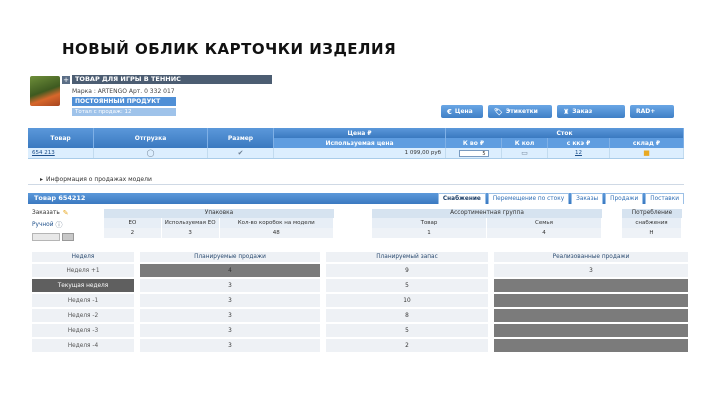  I want to click on table-row: 654 213 ◯ ✔ 1 099,00 руб 5 ▭ 12 ■, so click(356, 153).